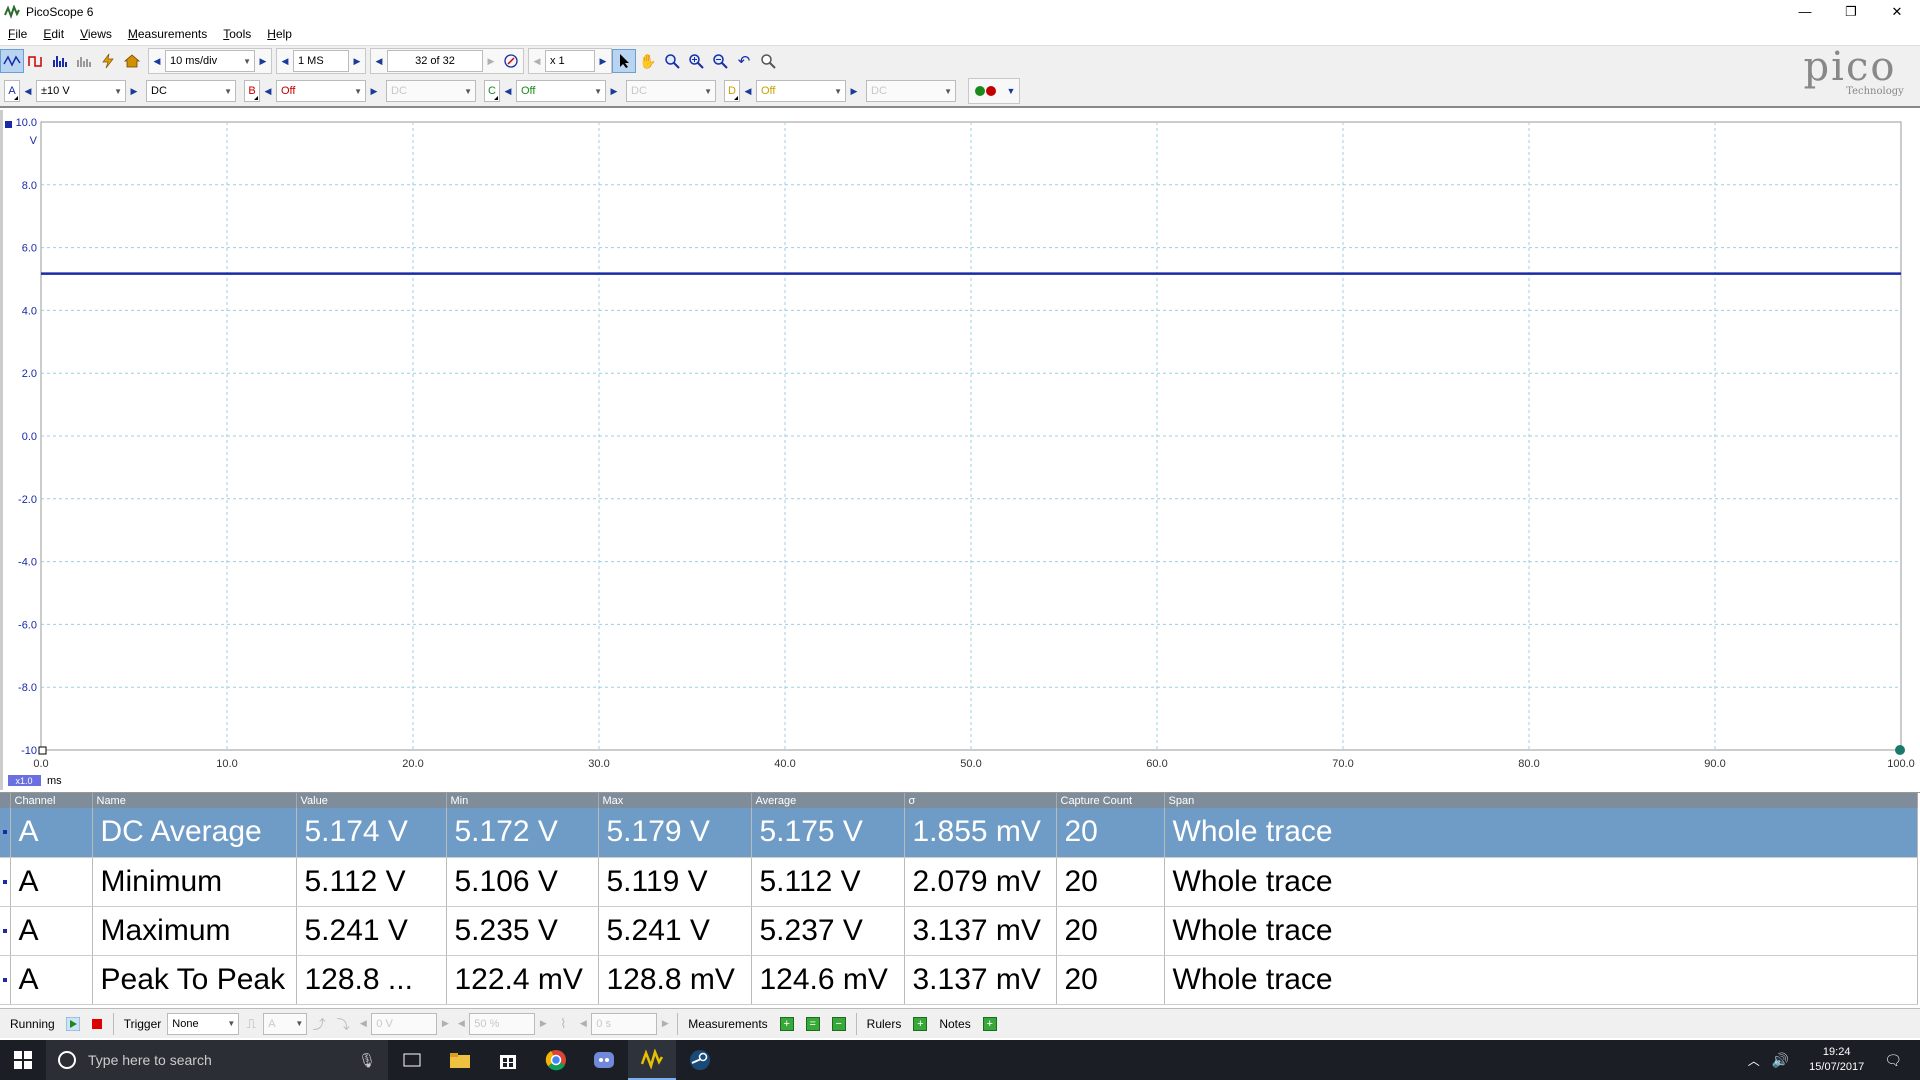  Describe the element at coordinates (97, 1024) in the screenshot. I see `stop-button` at that location.